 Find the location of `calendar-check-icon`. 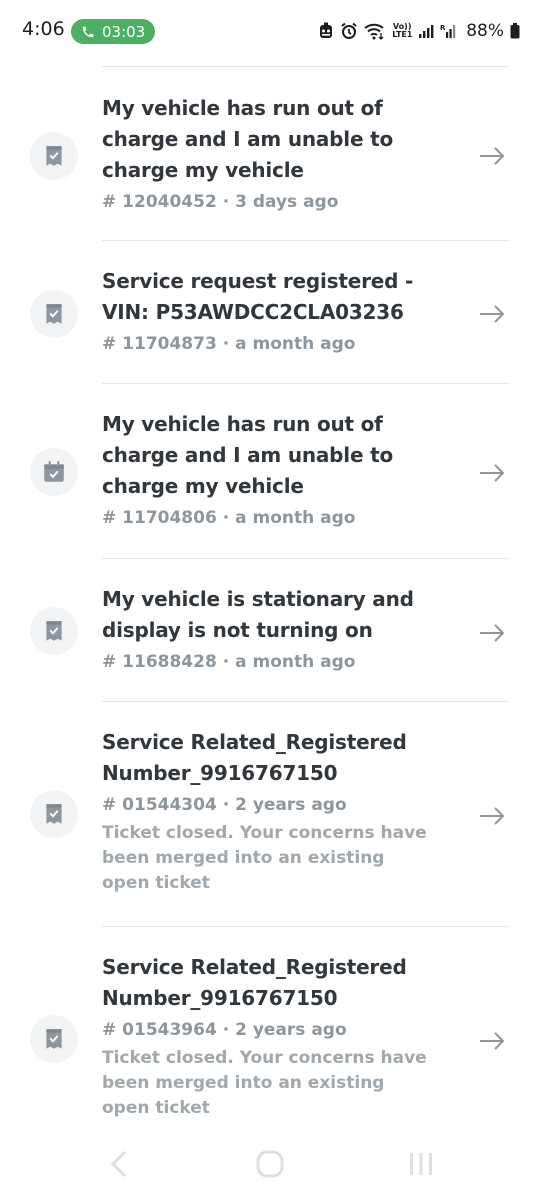

calendar-check-icon is located at coordinates (54, 472).